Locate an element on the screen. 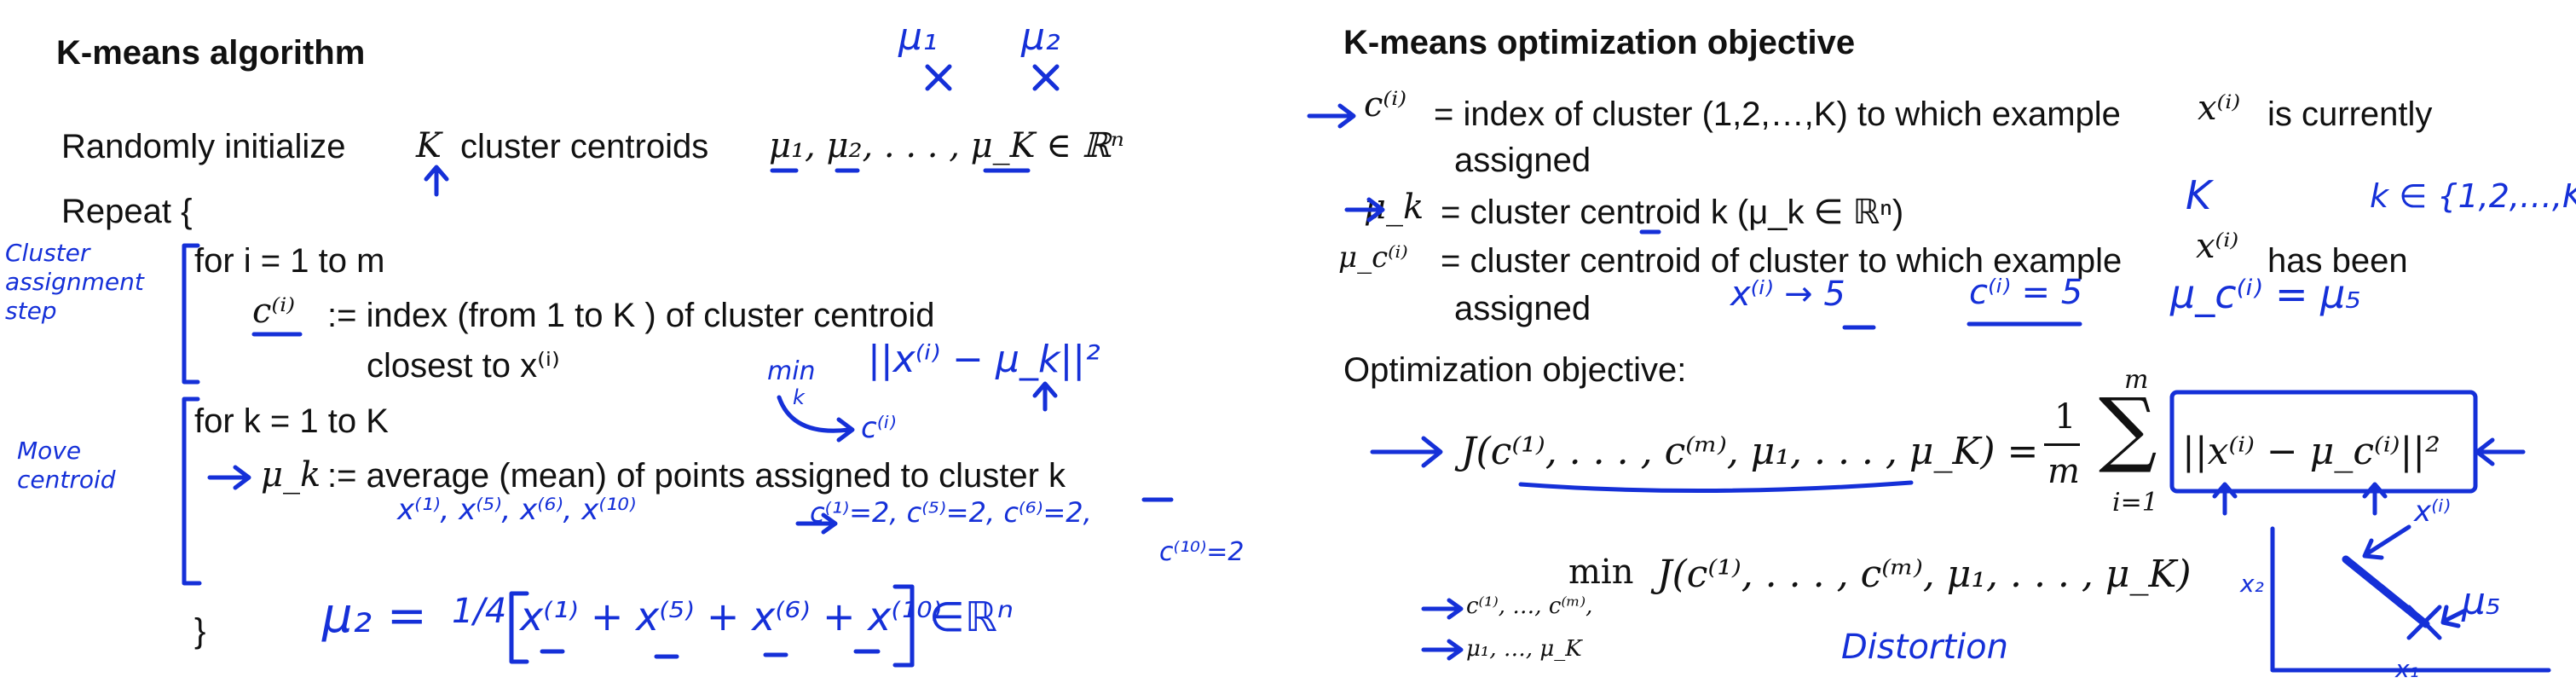 Image resolution: width=2576 pixels, height=683 pixels. min-expr: J(c⁽¹⁾, . . . , c⁽ᵐ⁾, μ₁, . . . , μ_K) is located at coordinates (1924, 574).